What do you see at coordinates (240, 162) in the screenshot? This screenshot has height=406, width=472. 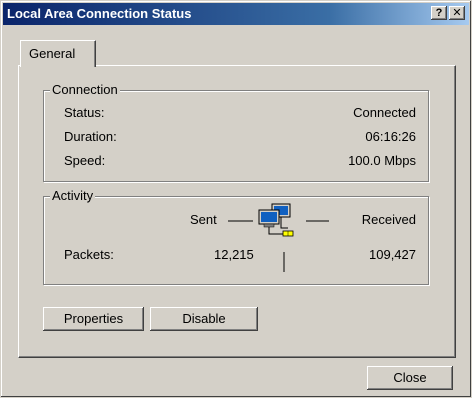 I see `speed-row: Speed: 100.0 Mbps` at bounding box center [240, 162].